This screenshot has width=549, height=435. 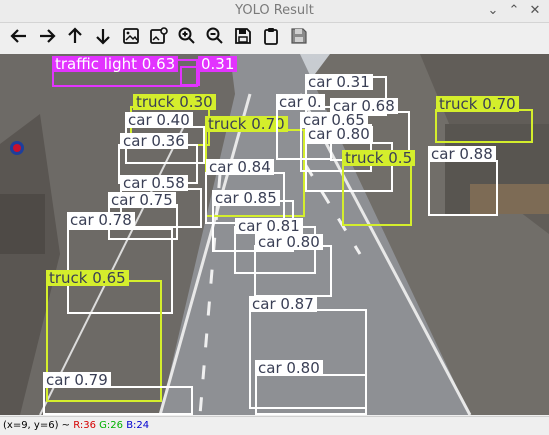 I want to click on save-button, so click(x=243, y=36).